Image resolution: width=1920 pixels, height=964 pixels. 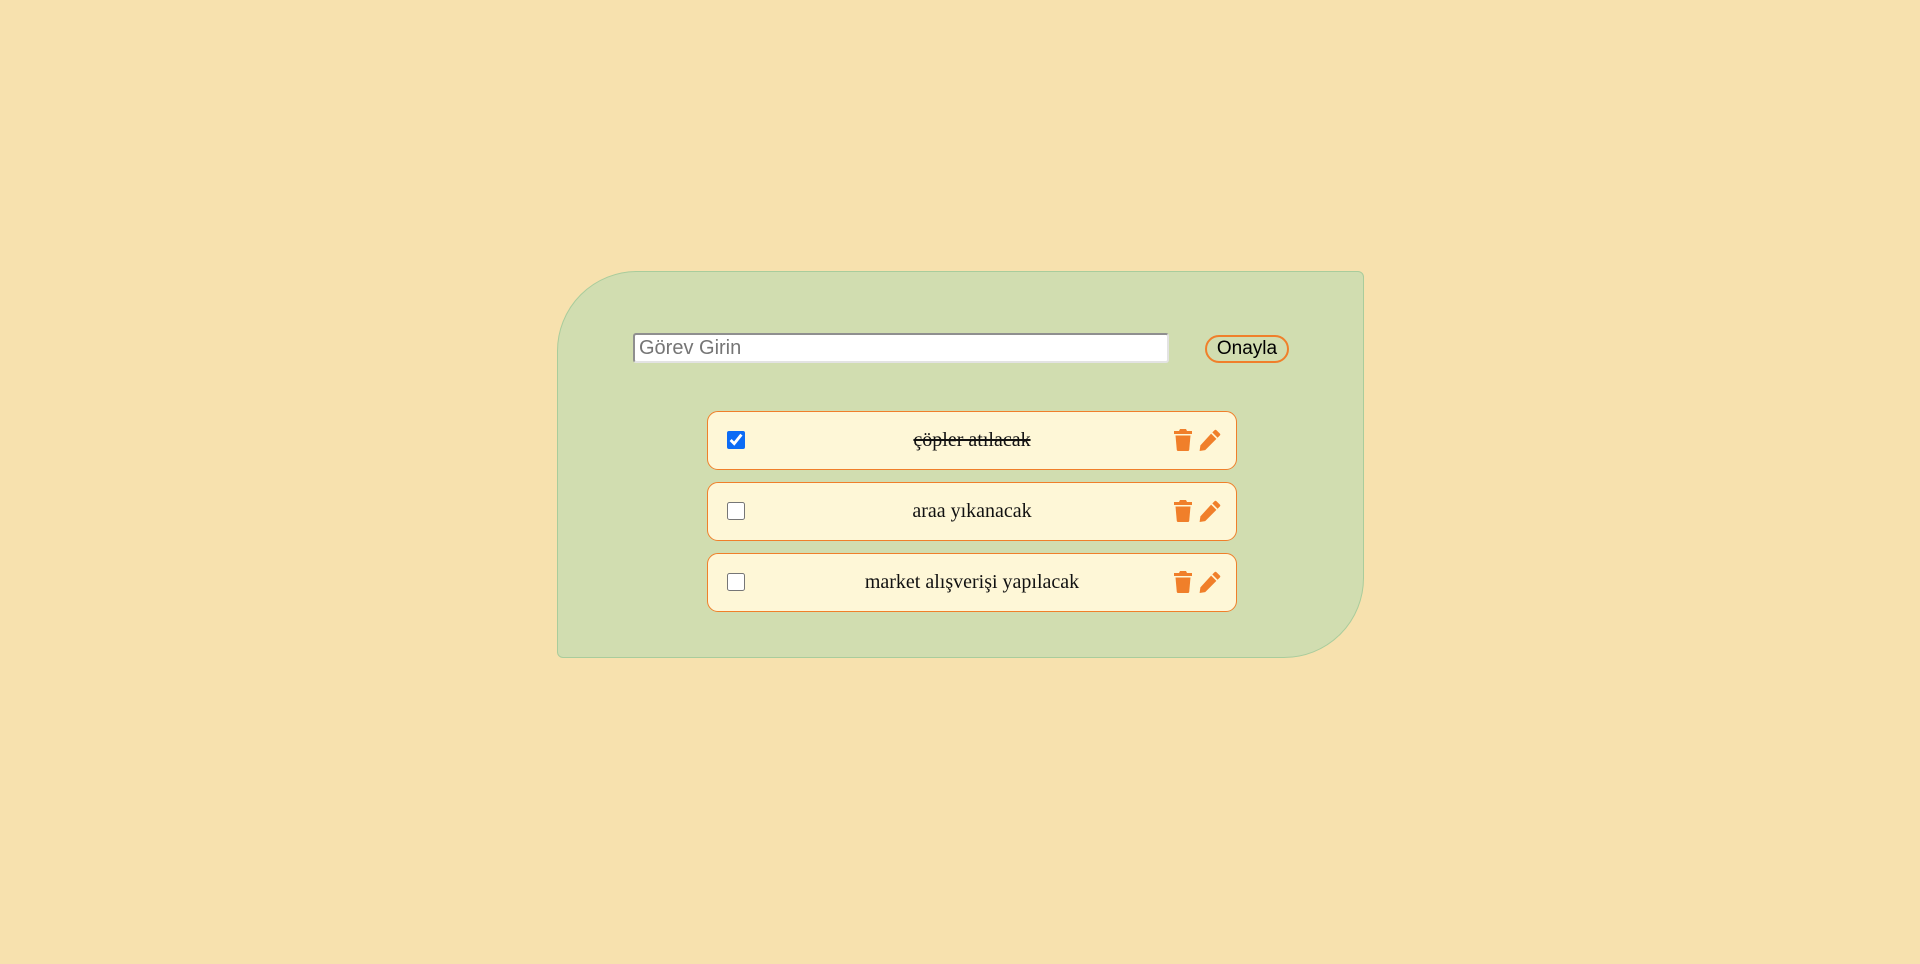 I want to click on confirm-button: Onayla, so click(x=1247, y=349).